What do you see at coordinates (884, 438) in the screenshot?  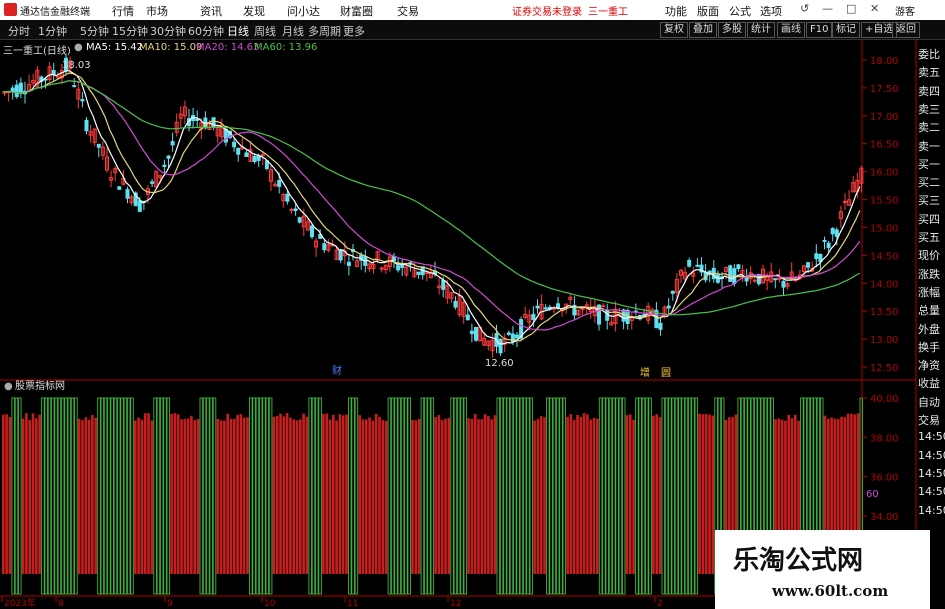 I see `lower-tick-label: 38.00` at bounding box center [884, 438].